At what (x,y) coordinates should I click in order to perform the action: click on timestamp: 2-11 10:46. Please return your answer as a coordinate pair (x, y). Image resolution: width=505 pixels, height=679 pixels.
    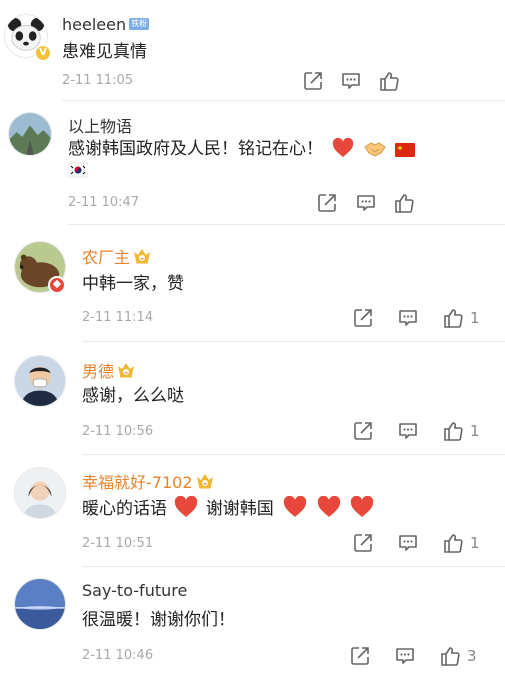
    Looking at the image, I should click on (118, 655).